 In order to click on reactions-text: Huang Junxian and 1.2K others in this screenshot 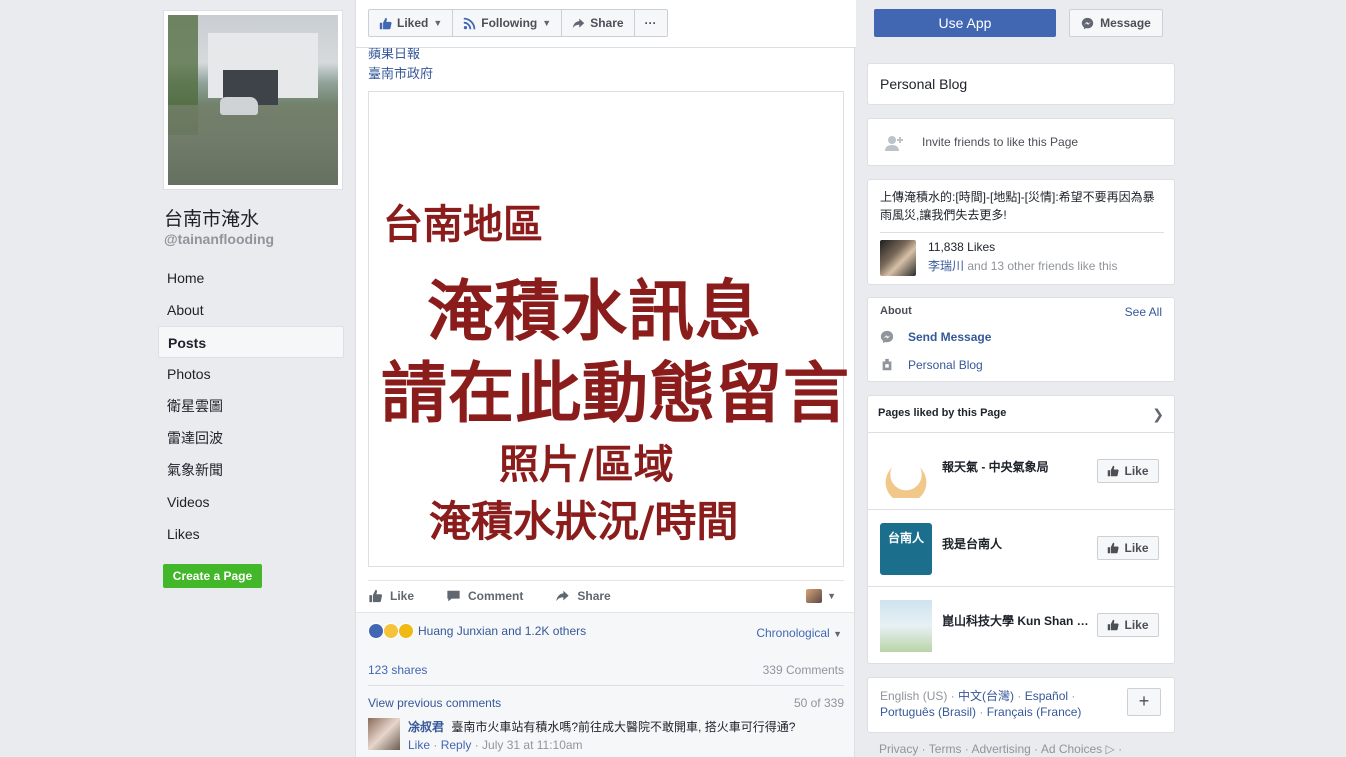, I will do `click(502, 631)`.